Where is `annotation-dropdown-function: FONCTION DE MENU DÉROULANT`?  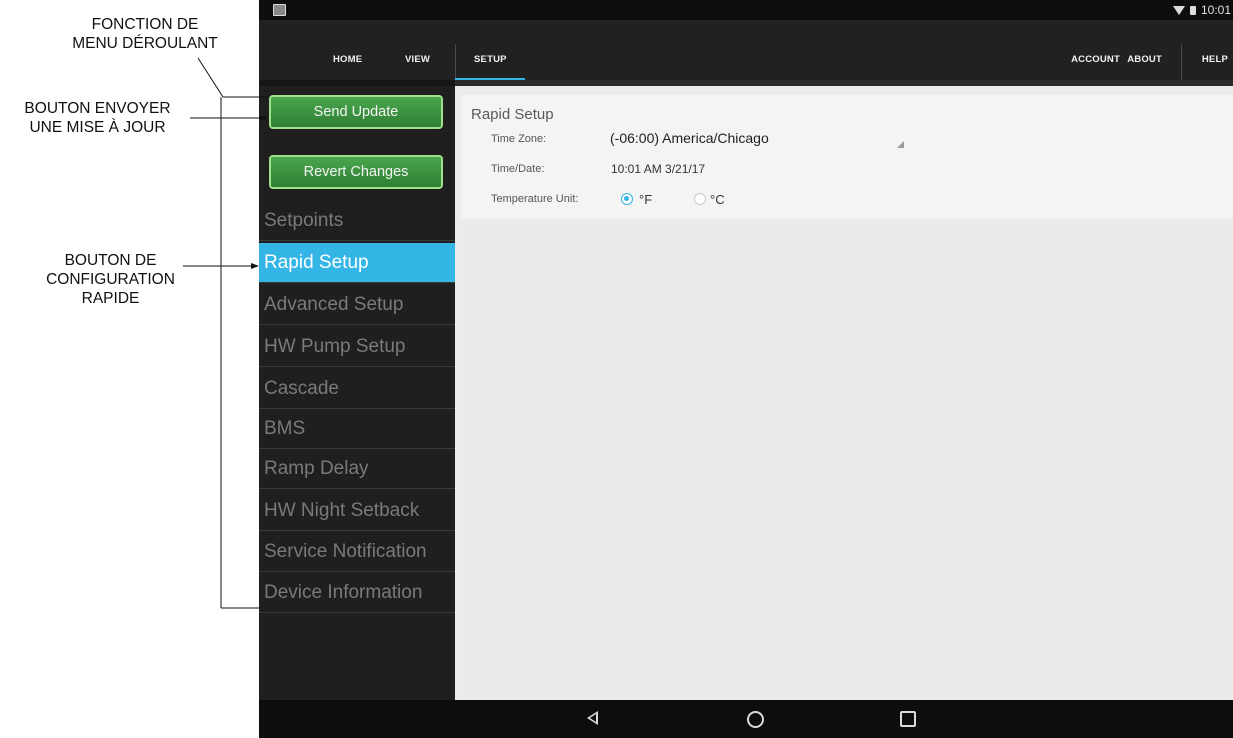 annotation-dropdown-function: FONCTION DE MENU DÉROULANT is located at coordinates (145, 34).